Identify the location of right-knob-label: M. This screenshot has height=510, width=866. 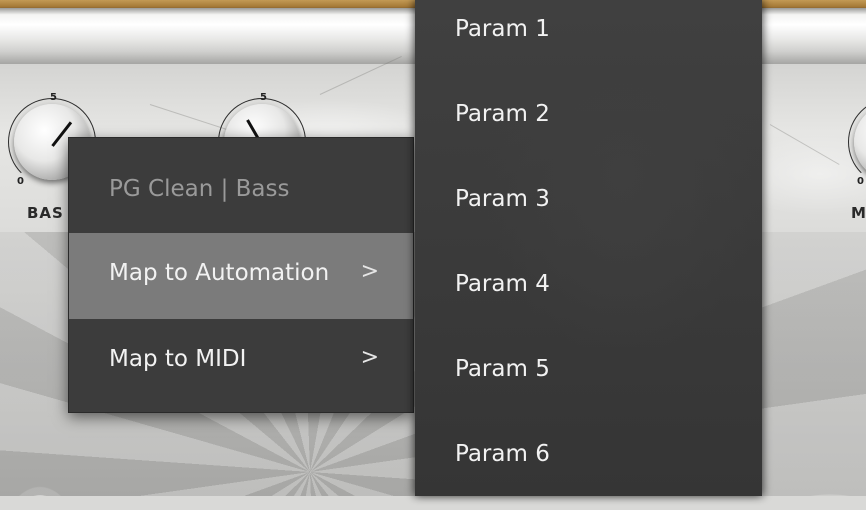
(858, 213).